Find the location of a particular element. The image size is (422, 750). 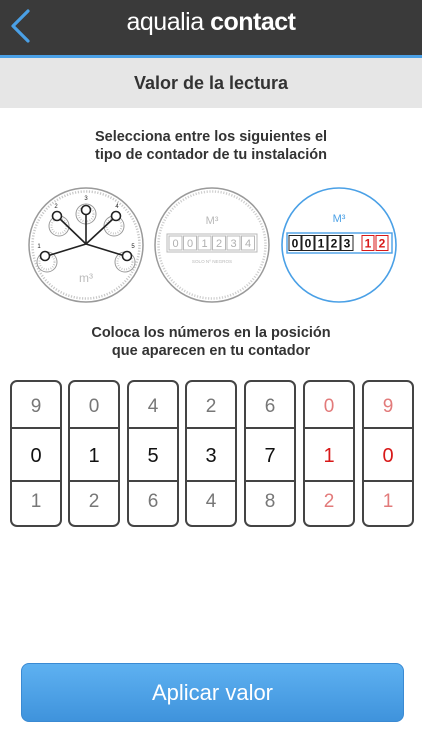

meter-red-digit: 2 is located at coordinates (382, 244).